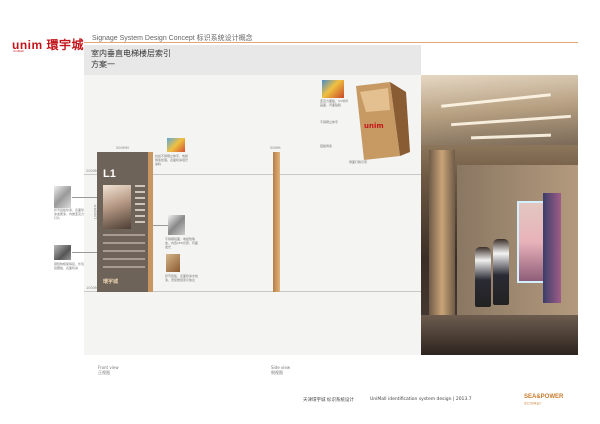  Describe the element at coordinates (84, 197) in the screenshot. I see `leader-left-upper` at that location.